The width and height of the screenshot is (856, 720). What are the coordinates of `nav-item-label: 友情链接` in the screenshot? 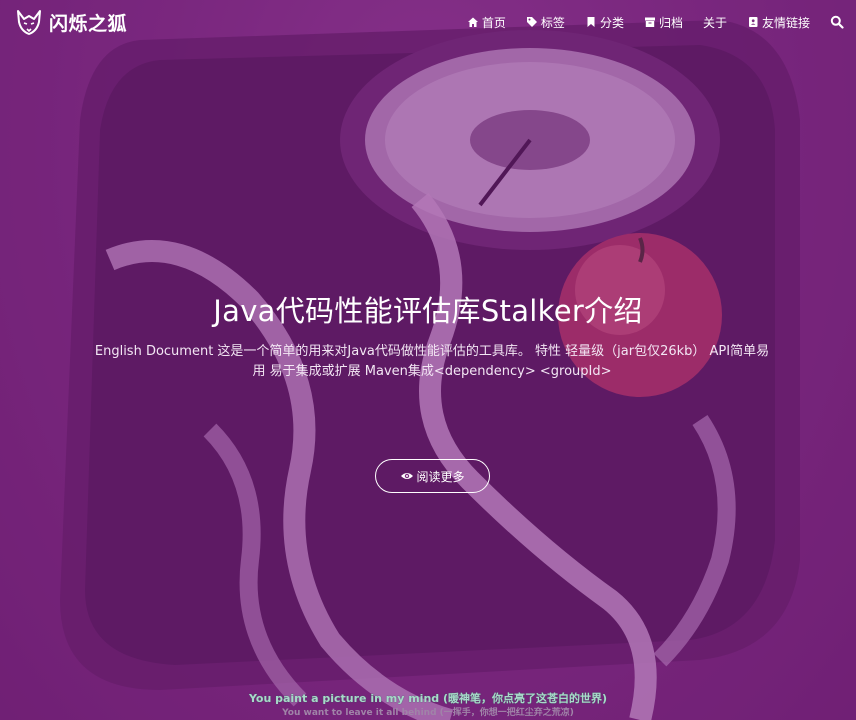 It's located at (785, 22).